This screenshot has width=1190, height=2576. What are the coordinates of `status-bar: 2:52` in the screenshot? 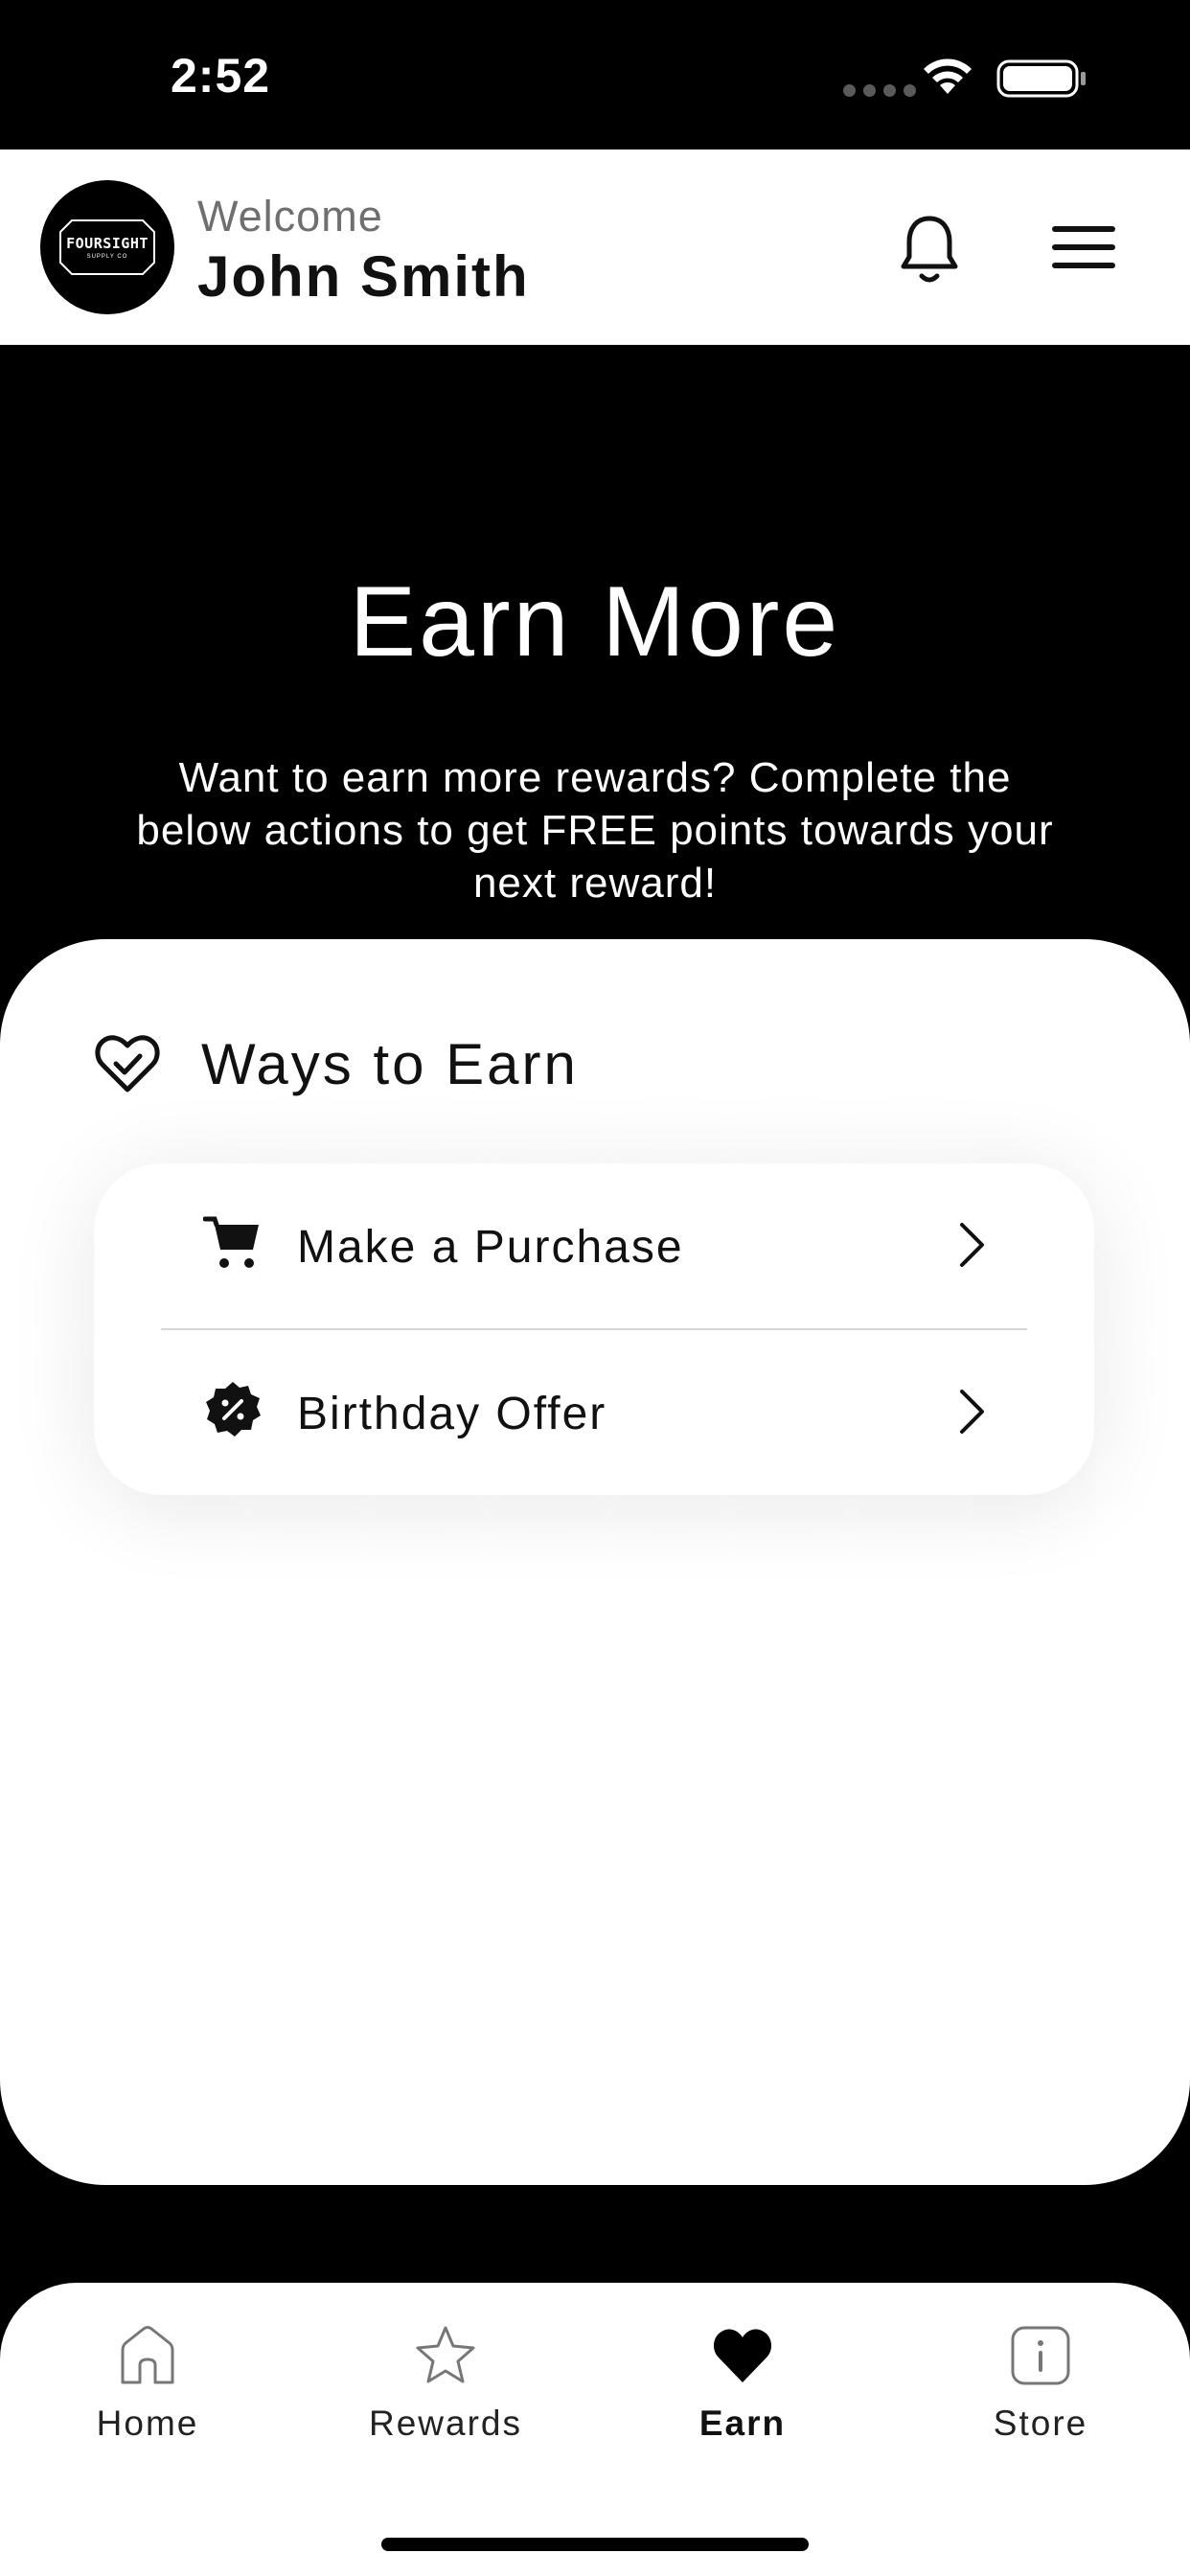 It's located at (595, 75).